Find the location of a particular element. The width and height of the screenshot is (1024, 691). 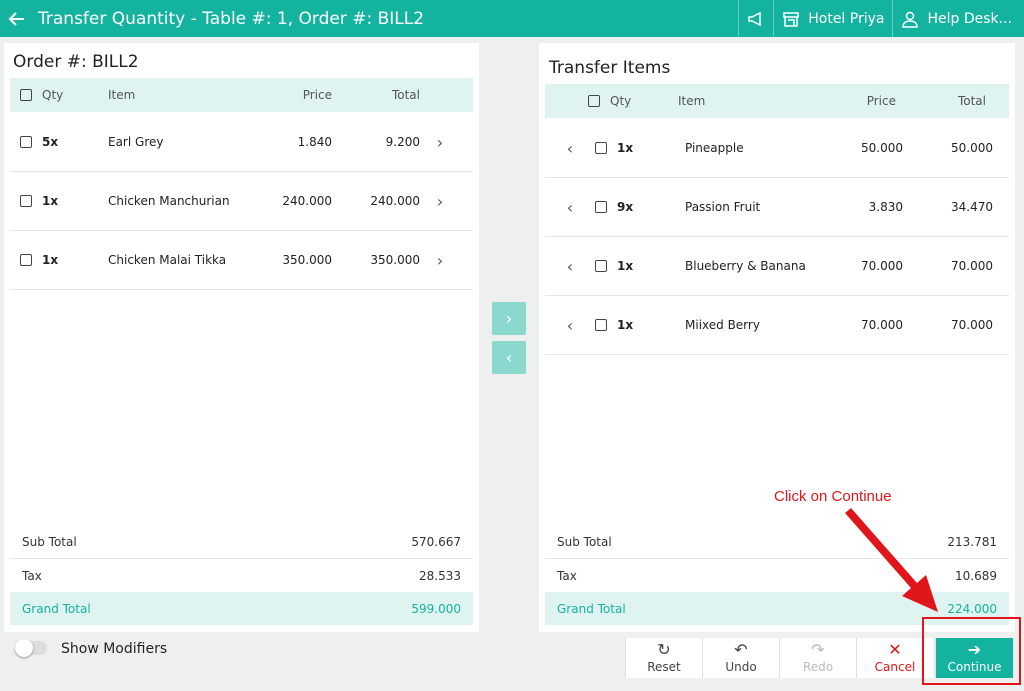

order-title: Order #: BILL2 is located at coordinates (76, 62).